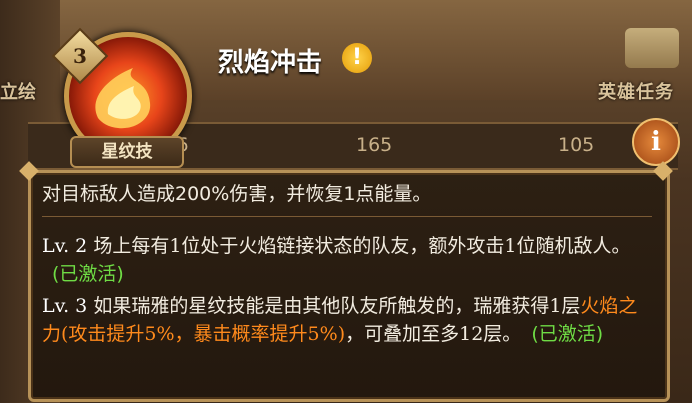 The height and width of the screenshot is (403, 692). What do you see at coordinates (127, 152) in the screenshot?
I see `skill-type-label: 星纹技` at bounding box center [127, 152].